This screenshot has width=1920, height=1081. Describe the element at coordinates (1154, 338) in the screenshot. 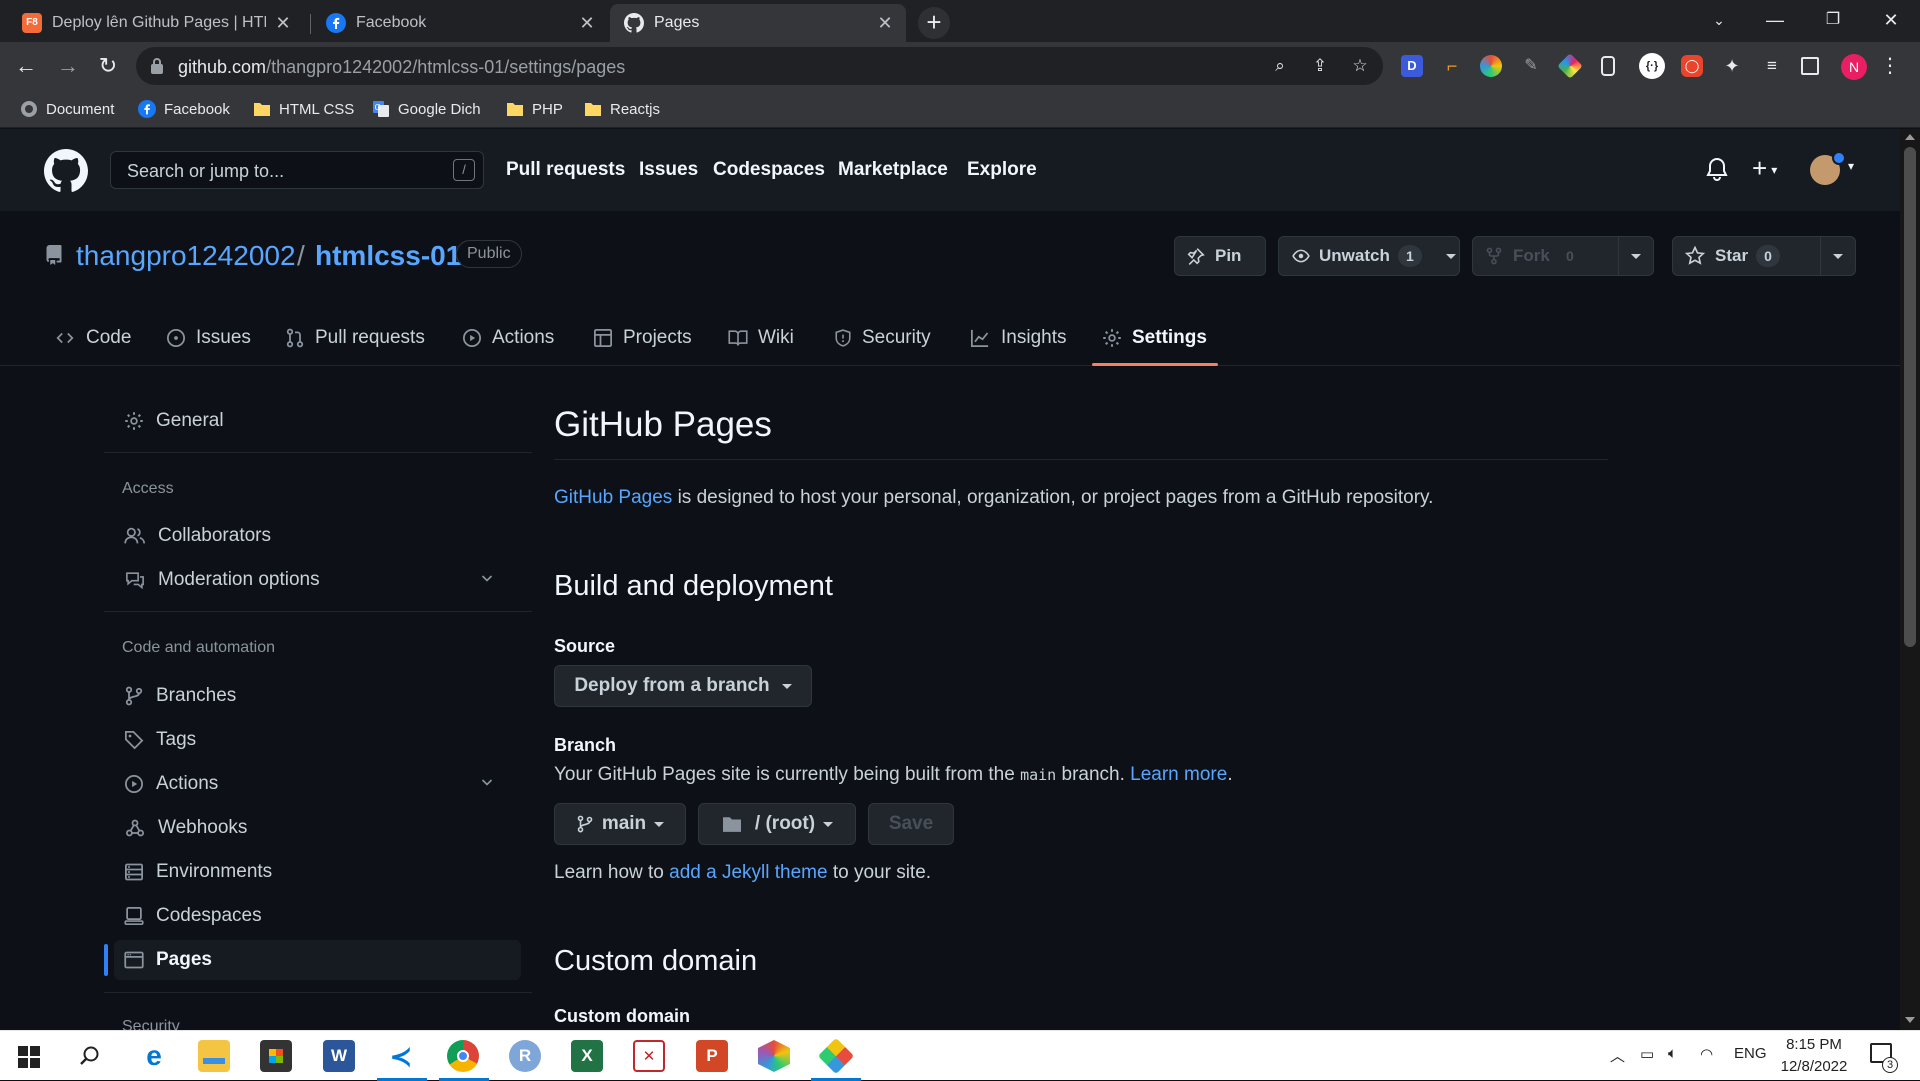

I see `tab-settings: Settings` at that location.